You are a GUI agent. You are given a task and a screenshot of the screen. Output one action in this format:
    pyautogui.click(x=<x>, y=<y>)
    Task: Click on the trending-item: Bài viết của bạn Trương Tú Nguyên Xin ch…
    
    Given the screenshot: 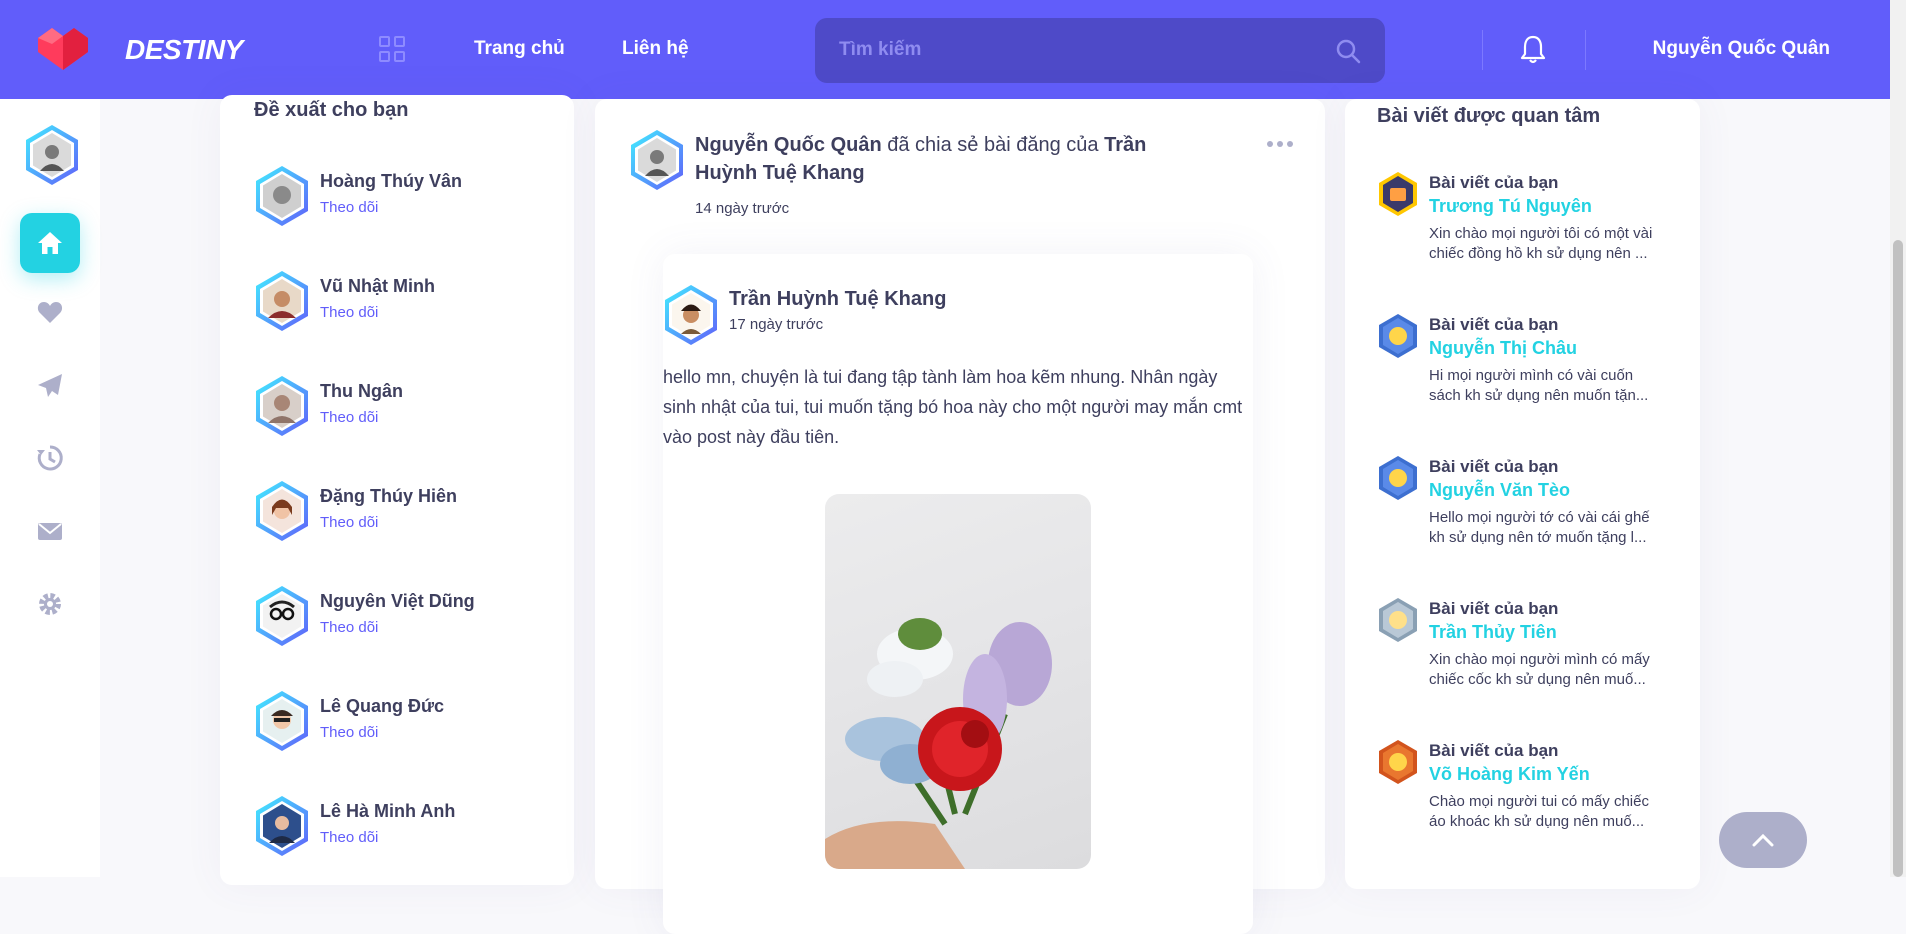 What is the action you would take?
    pyautogui.click(x=1527, y=231)
    